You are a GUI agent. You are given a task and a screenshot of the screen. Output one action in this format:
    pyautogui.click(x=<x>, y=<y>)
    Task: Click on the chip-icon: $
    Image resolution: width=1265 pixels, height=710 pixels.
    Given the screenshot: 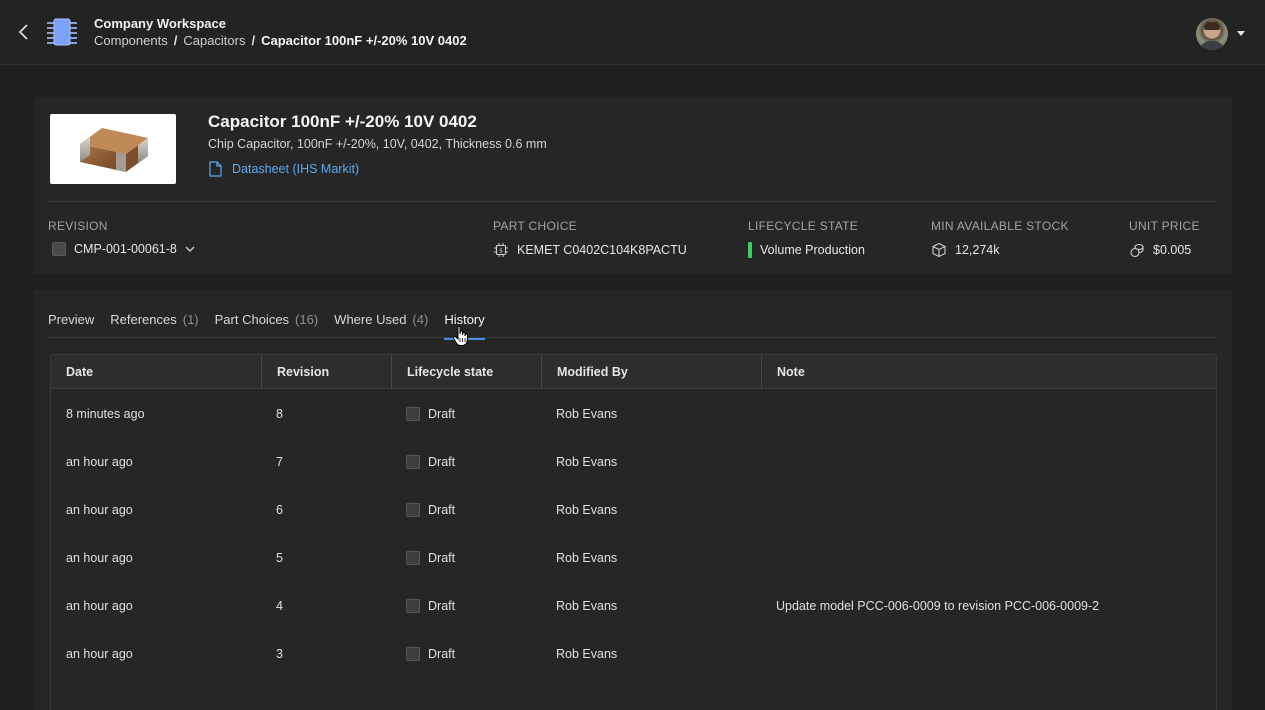 What is the action you would take?
    pyautogui.click(x=501, y=250)
    